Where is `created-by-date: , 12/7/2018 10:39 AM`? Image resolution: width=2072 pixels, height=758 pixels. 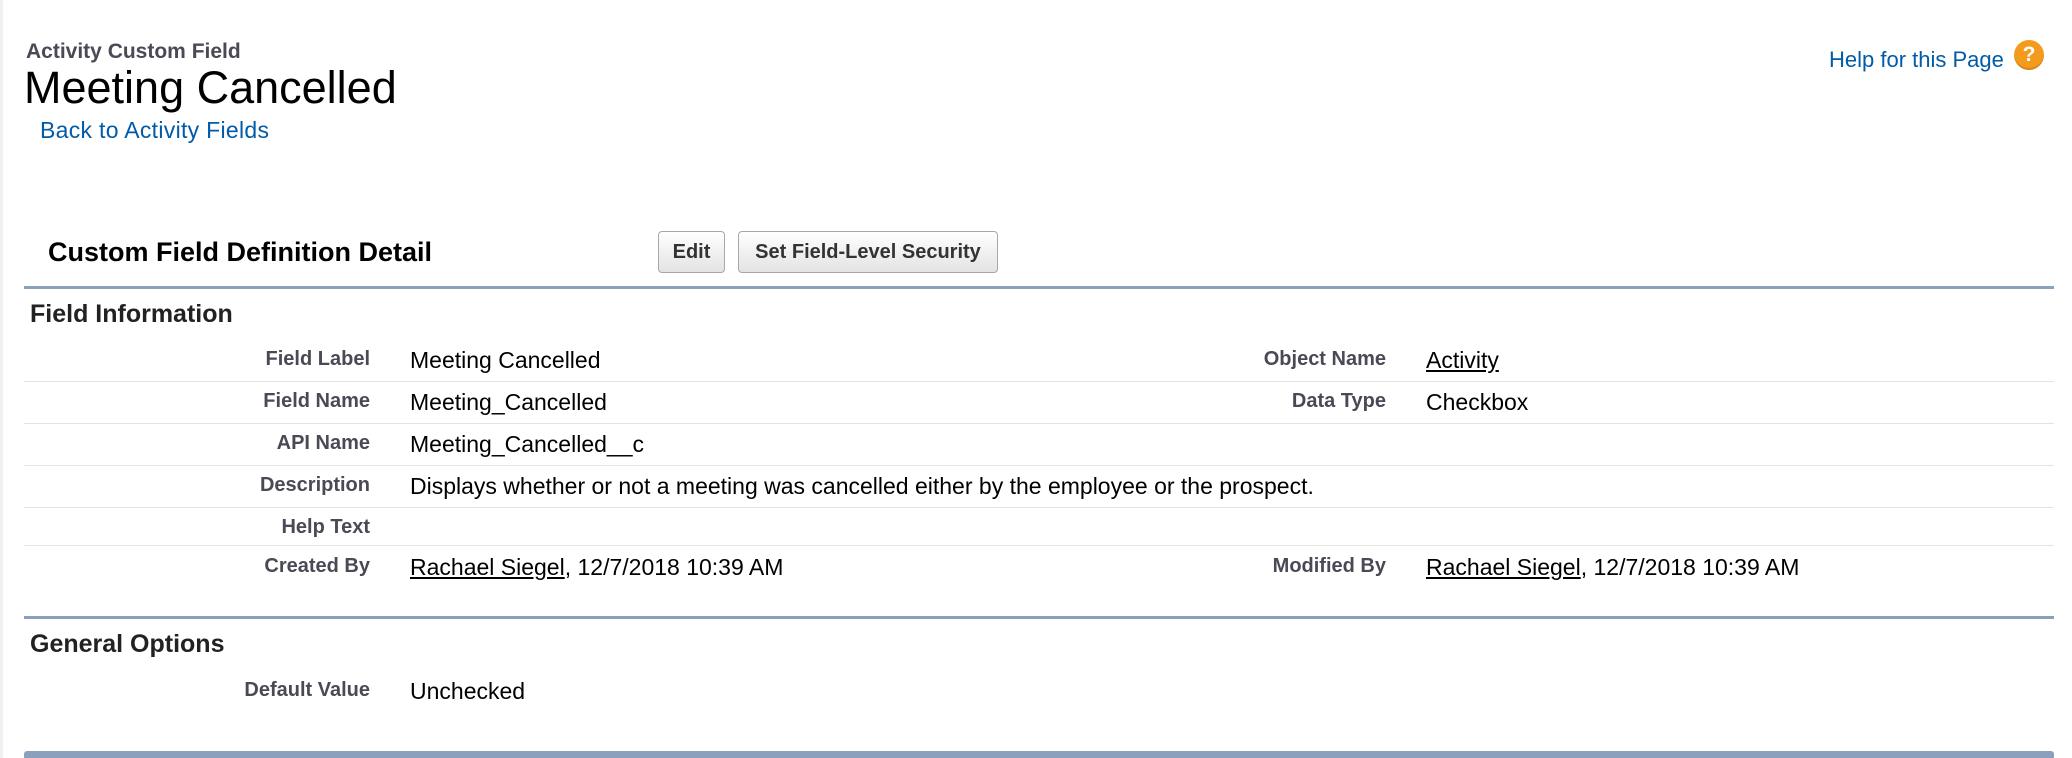 created-by-date: , 12/7/2018 10:39 AM is located at coordinates (674, 567).